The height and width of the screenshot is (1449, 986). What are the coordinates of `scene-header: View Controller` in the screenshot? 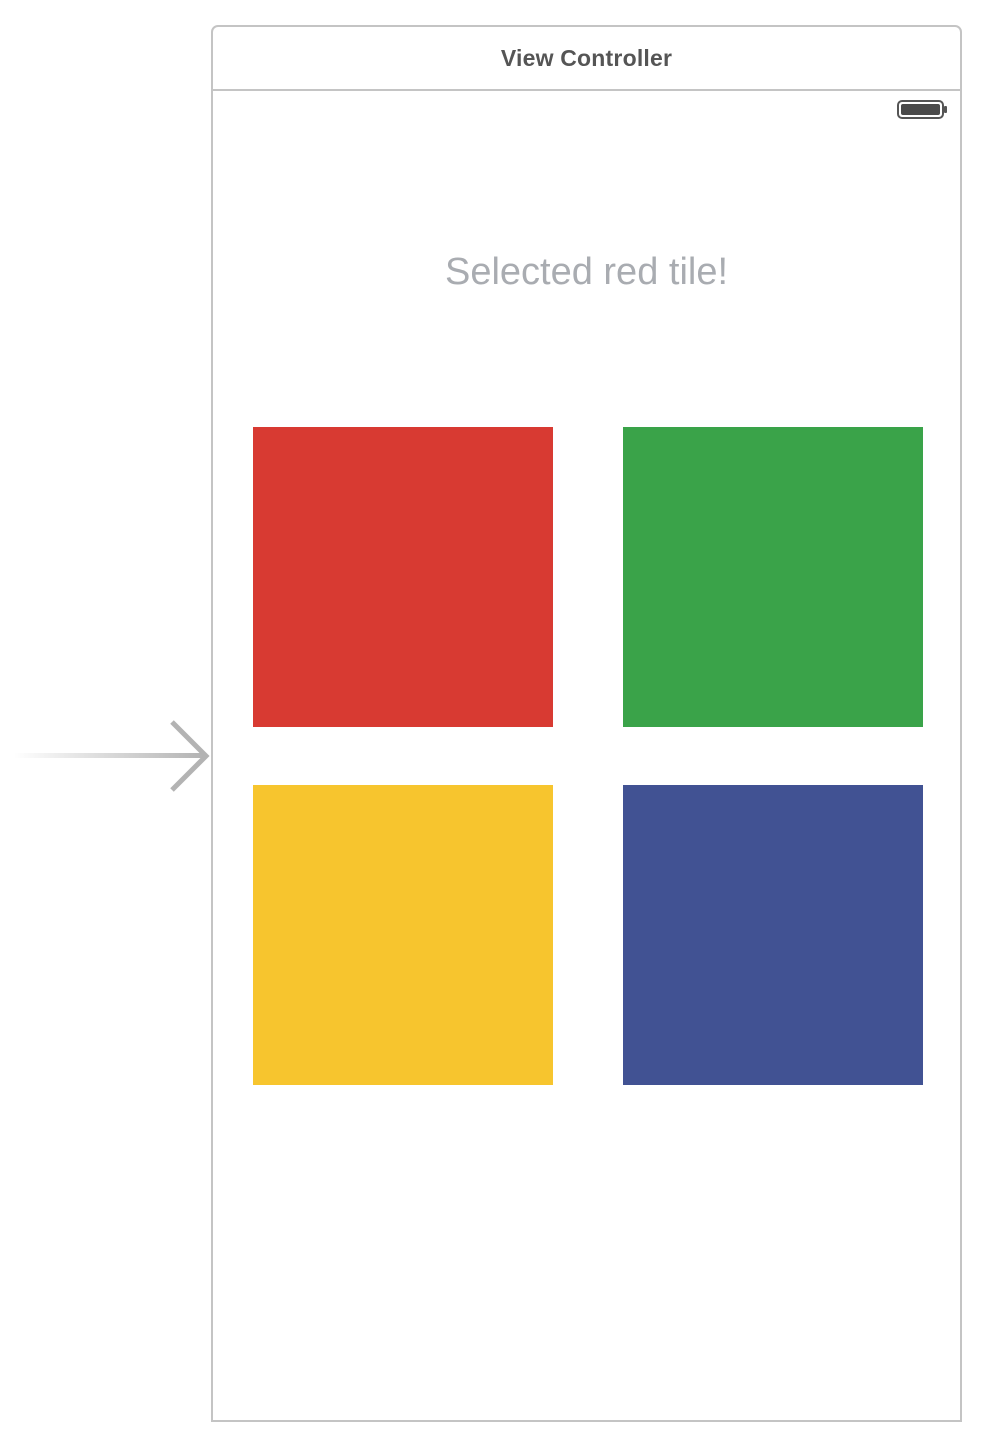 It's located at (586, 59).